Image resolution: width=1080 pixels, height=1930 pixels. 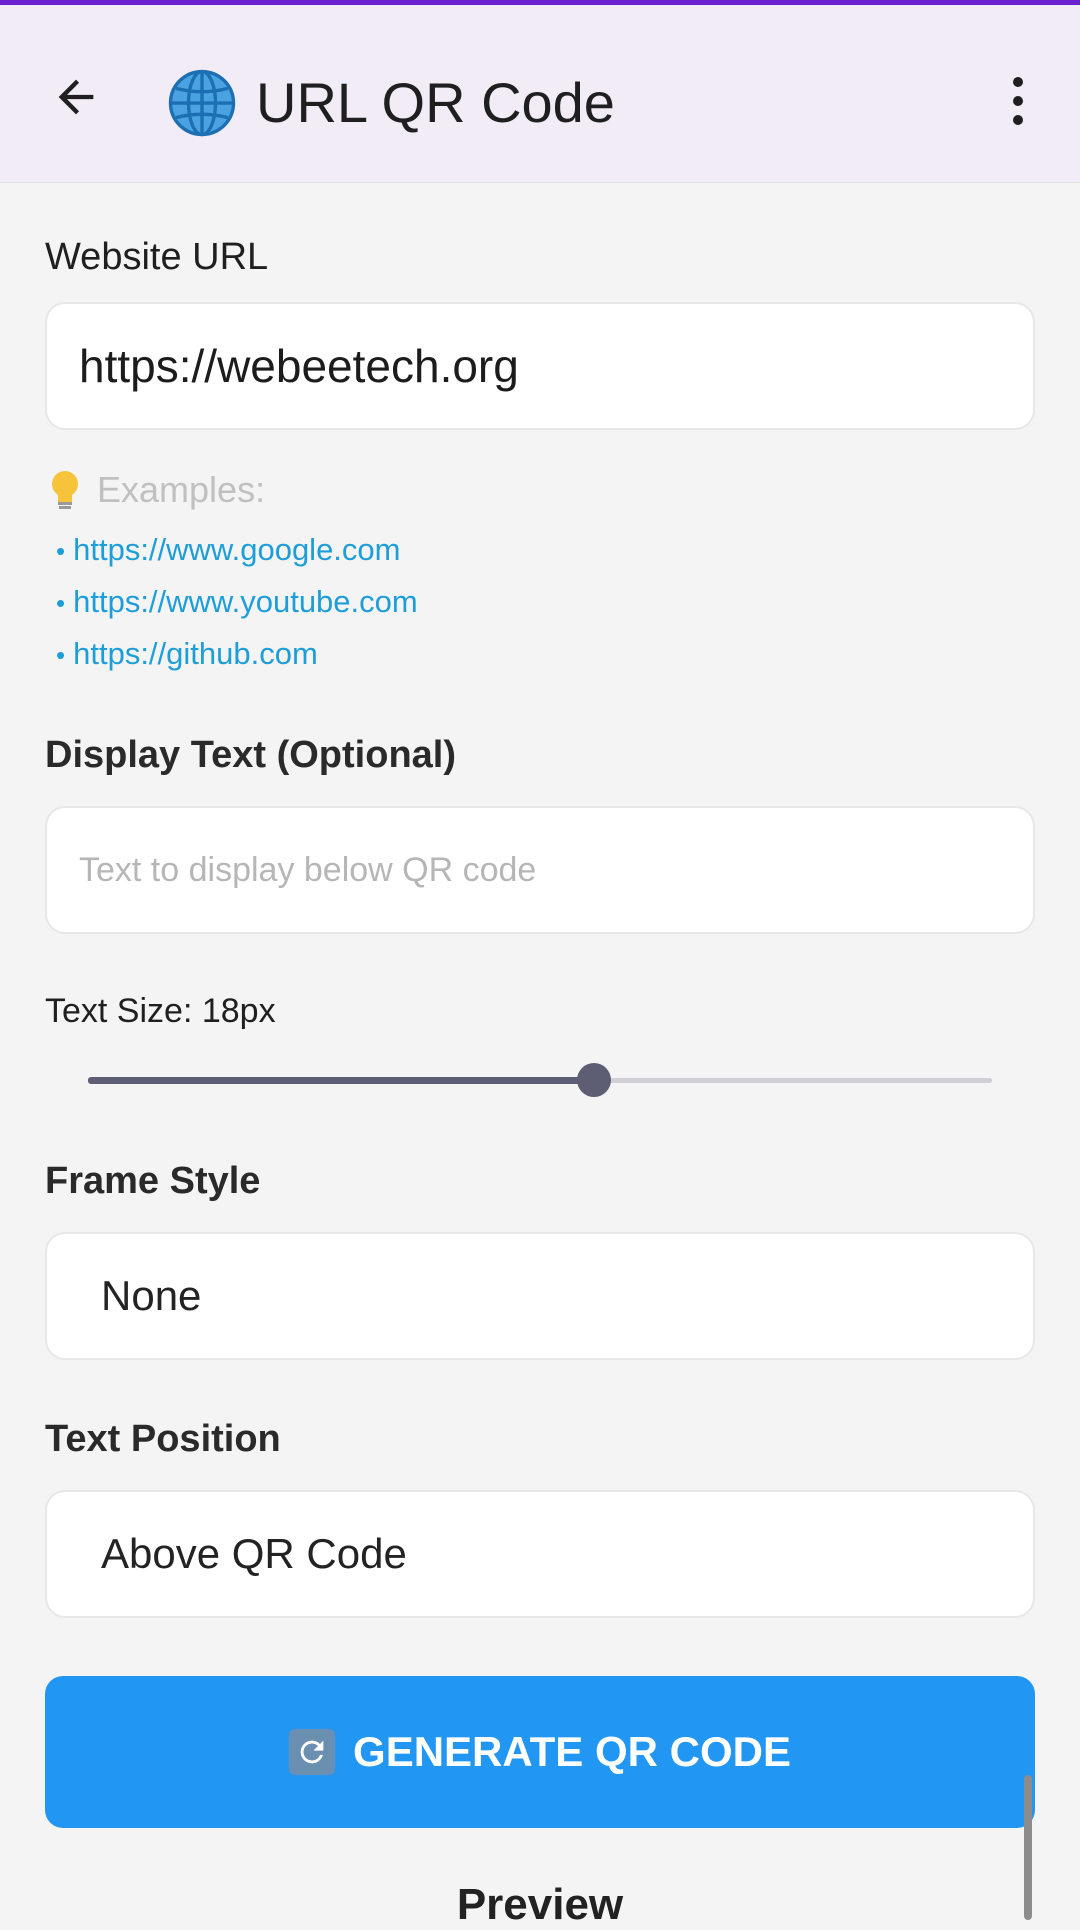 I want to click on example-link-youtube: • https://www.youtube.com, so click(x=237, y=602).